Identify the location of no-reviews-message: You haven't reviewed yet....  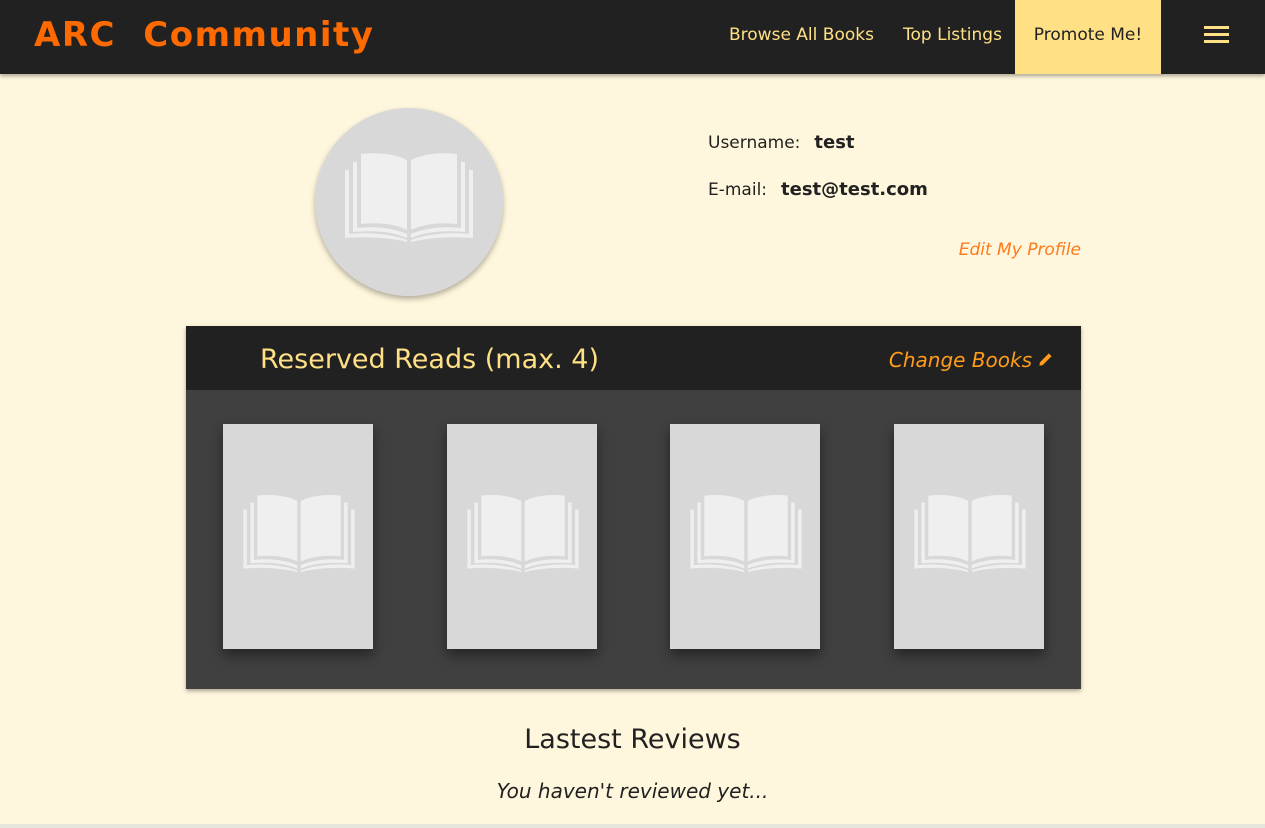
(632, 791).